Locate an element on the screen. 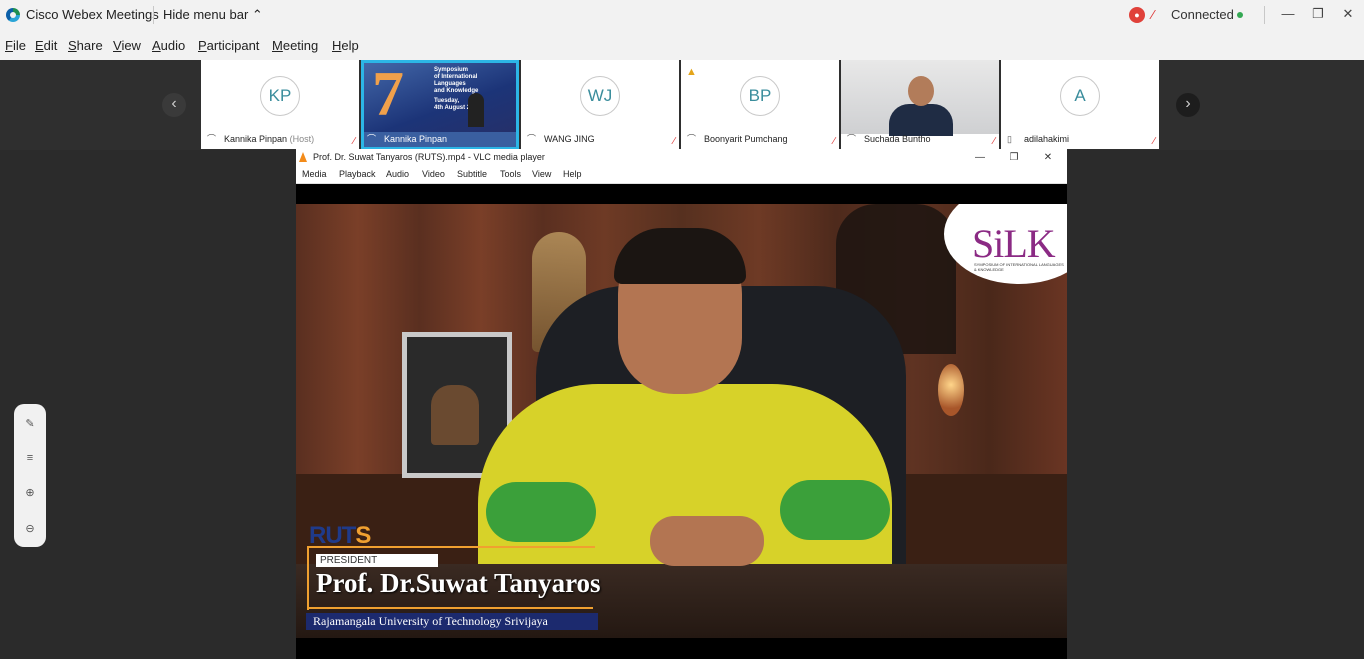 The width and height of the screenshot is (1364, 659). presenter-figure is located at coordinates (476, 110).